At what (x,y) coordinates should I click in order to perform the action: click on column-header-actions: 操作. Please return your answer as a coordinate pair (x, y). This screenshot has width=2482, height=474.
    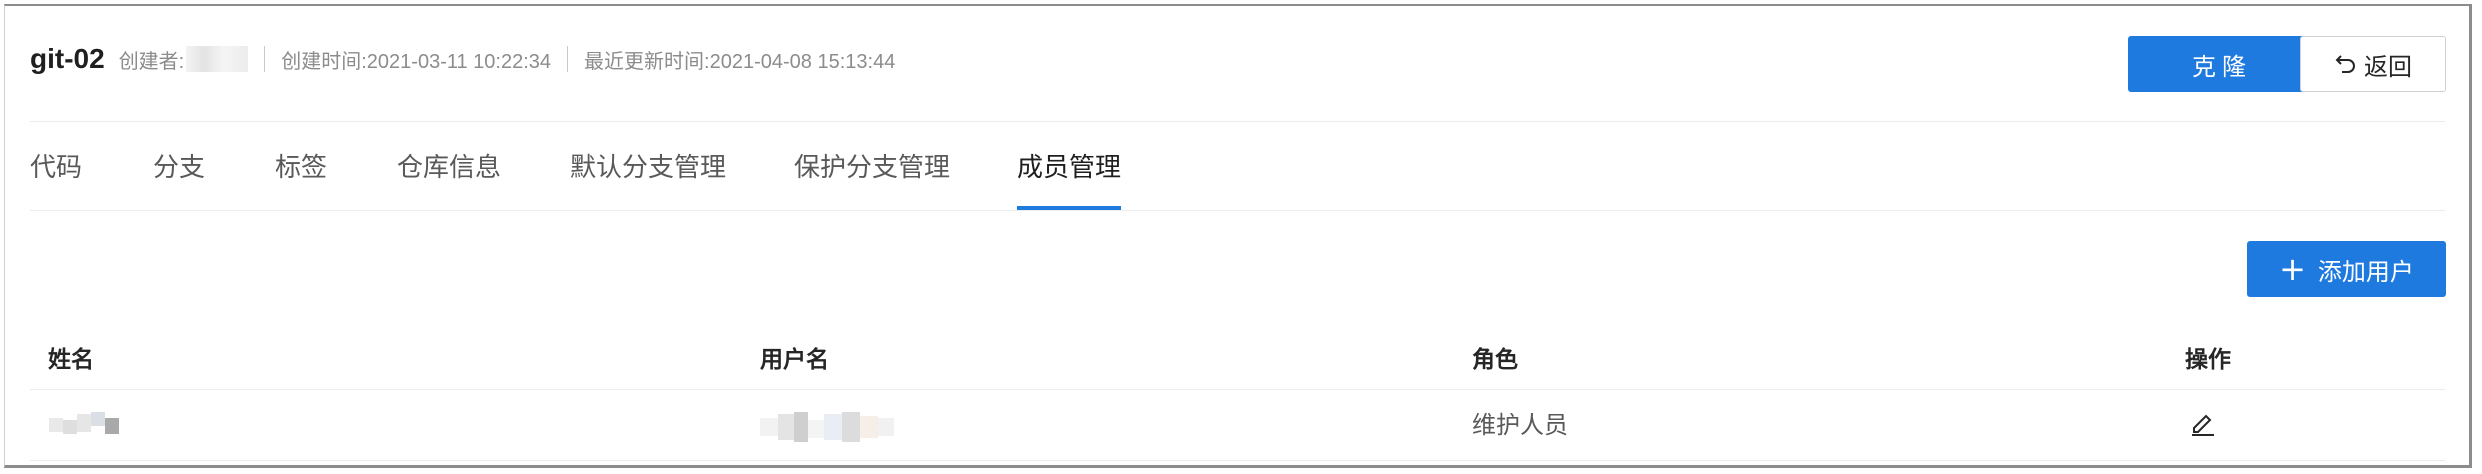
    Looking at the image, I should click on (2208, 360).